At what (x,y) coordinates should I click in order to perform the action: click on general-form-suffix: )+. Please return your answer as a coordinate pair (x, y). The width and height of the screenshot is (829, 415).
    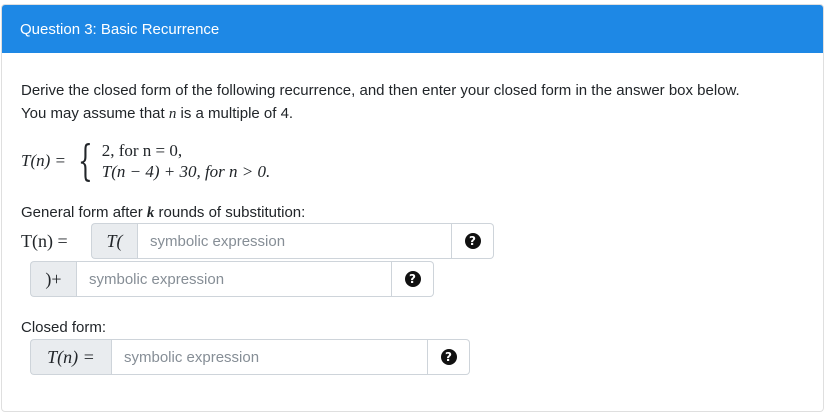
    Looking at the image, I should click on (53, 279).